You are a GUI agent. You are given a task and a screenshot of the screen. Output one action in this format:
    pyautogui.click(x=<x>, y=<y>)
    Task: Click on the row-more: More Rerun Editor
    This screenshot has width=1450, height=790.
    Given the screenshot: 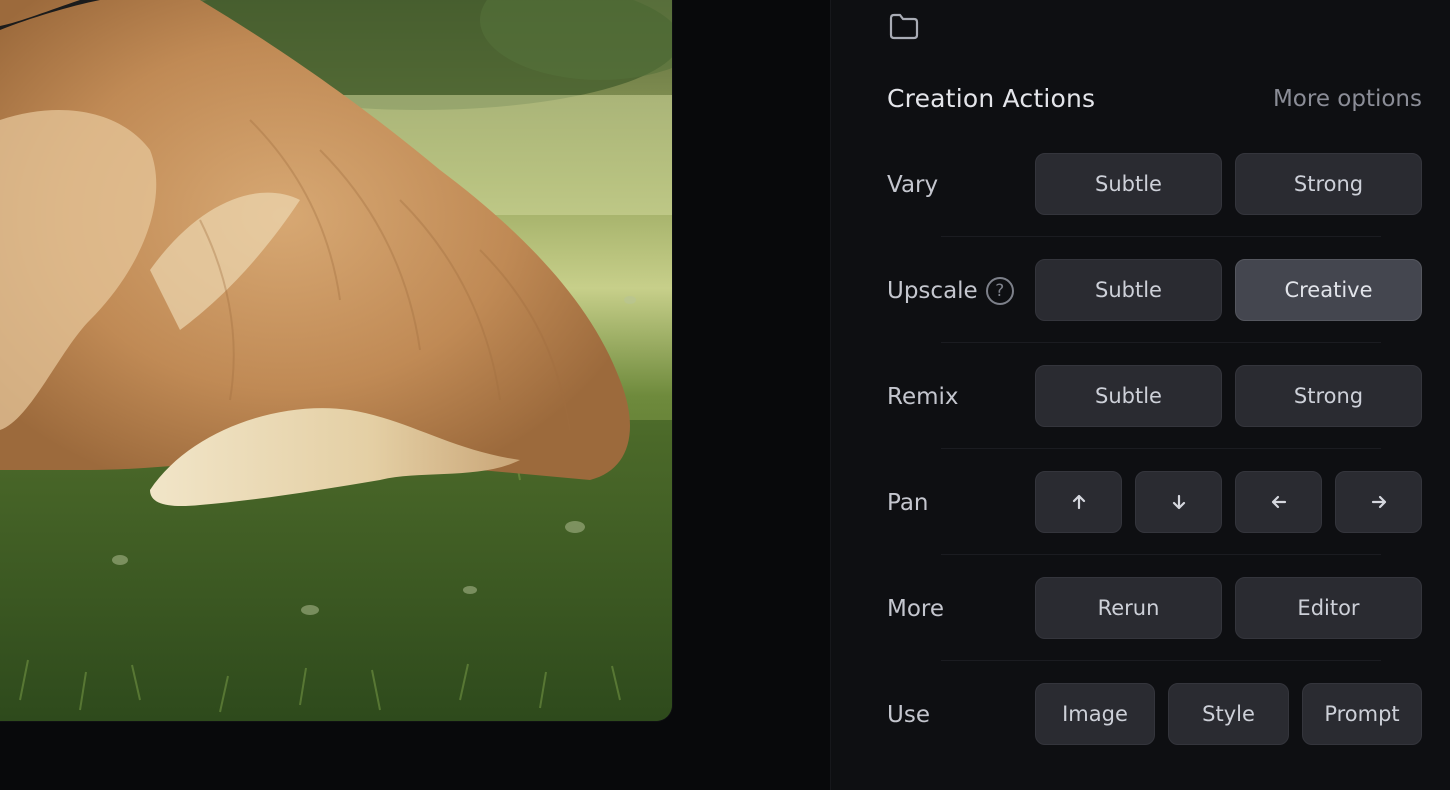 What is the action you would take?
    pyautogui.click(x=1154, y=609)
    